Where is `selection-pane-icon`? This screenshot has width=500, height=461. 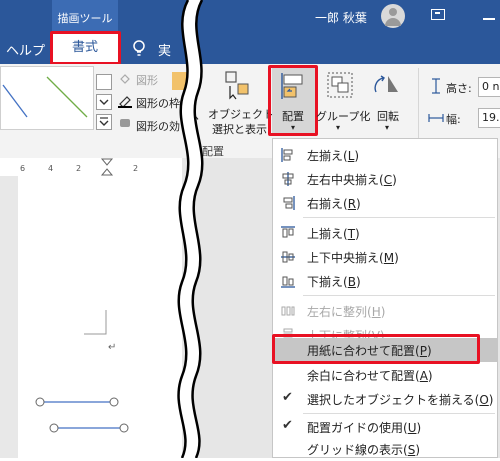 selection-pane-icon is located at coordinates (238, 85).